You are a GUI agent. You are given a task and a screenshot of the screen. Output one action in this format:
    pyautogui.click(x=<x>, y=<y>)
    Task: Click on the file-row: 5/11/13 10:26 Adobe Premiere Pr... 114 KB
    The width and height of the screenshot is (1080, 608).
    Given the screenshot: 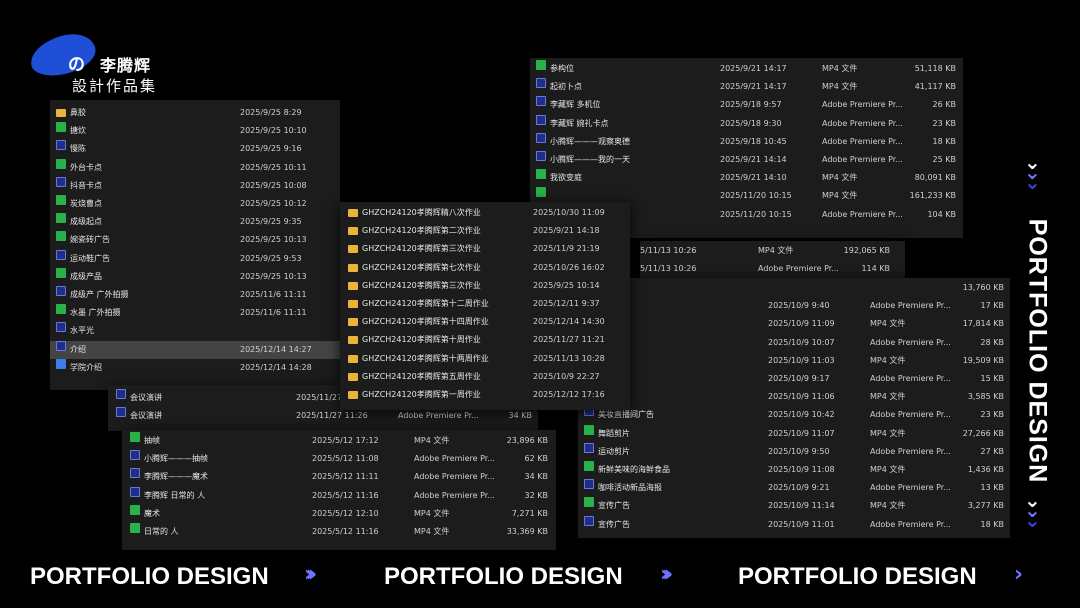 What is the action you would take?
    pyautogui.click(x=772, y=269)
    